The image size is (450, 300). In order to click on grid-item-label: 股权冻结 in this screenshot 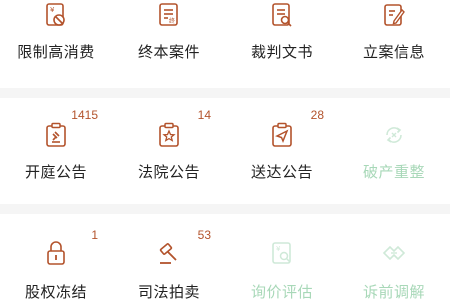, I will do `click(55, 291)`.